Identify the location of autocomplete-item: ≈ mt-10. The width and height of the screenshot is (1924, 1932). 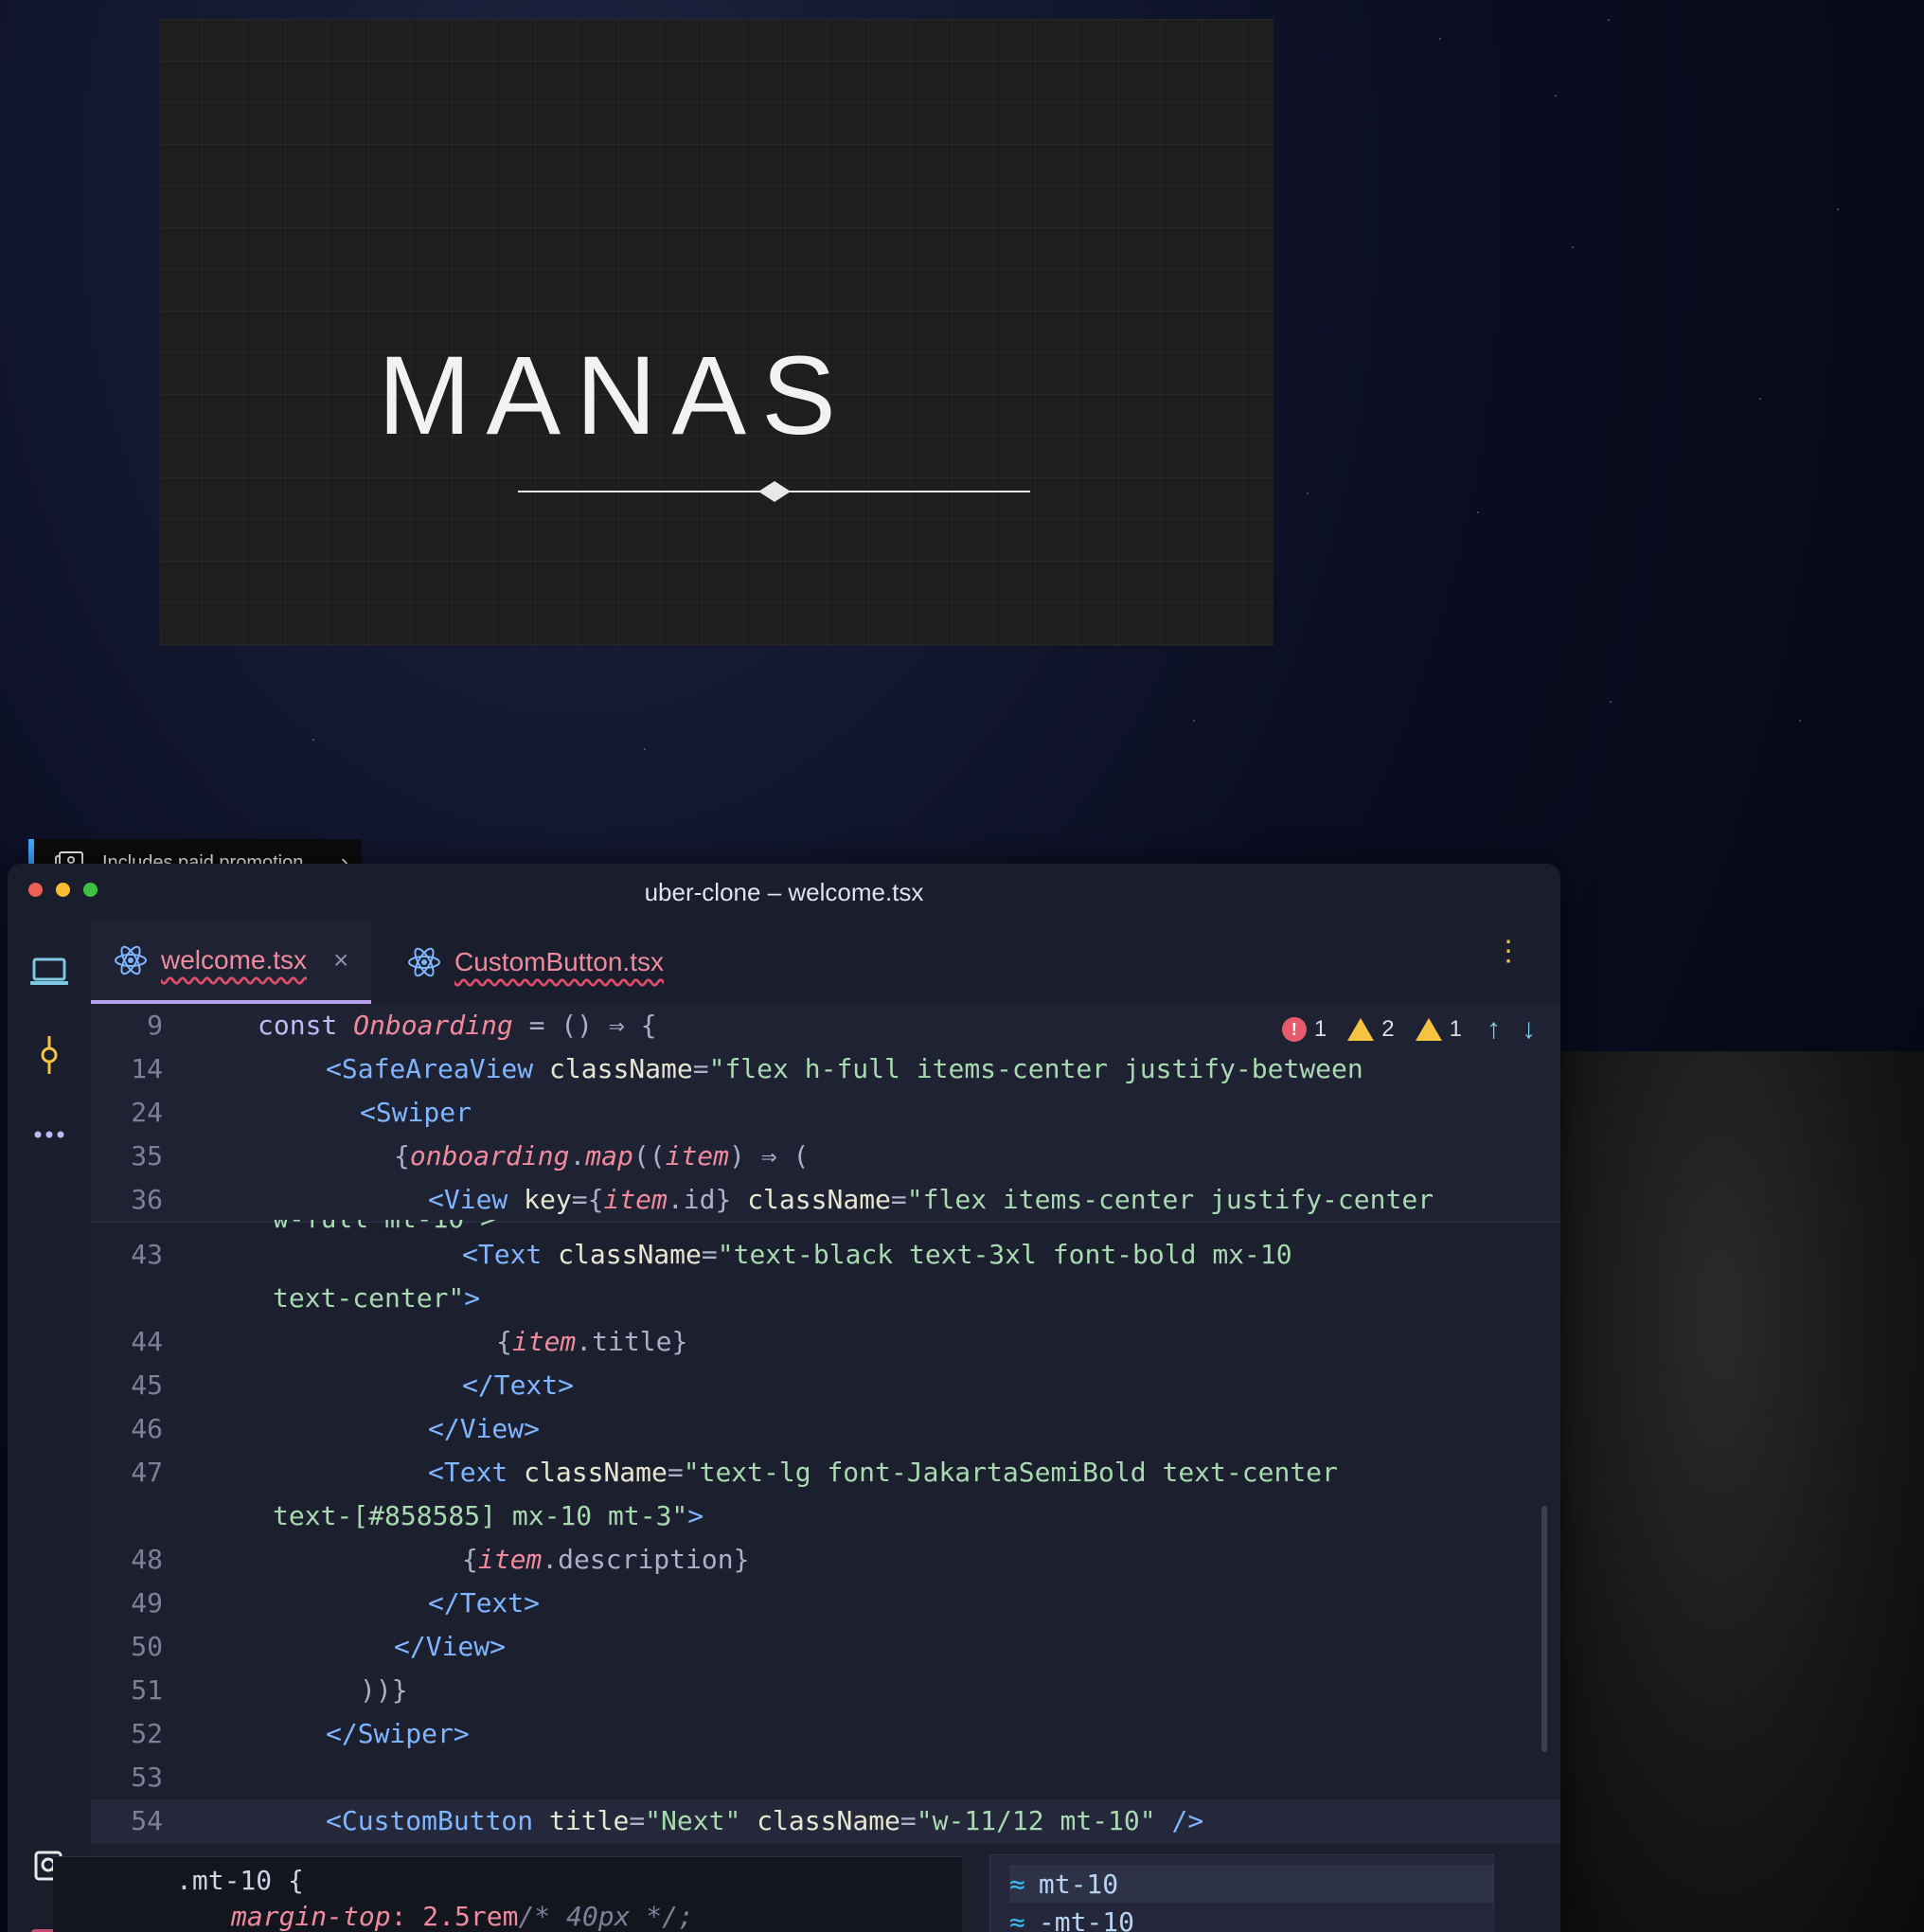
(1251, 1884).